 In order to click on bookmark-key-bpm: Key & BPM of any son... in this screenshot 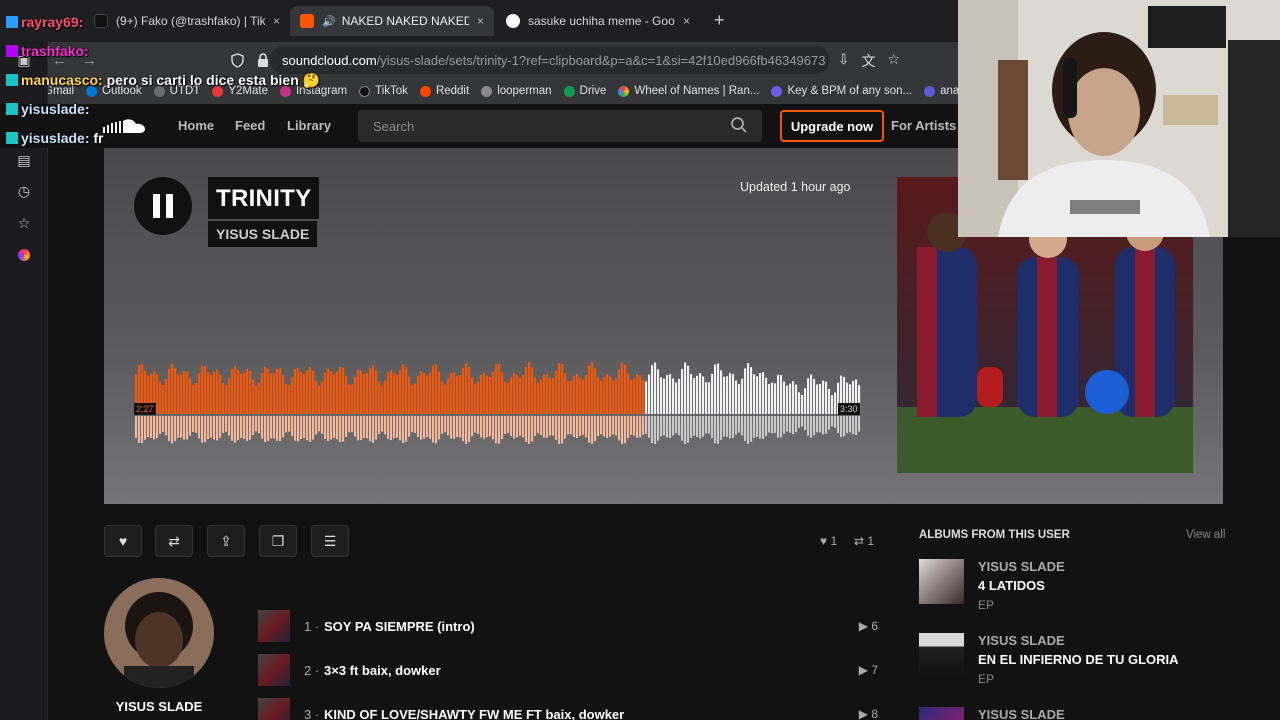, I will do `click(841, 91)`.